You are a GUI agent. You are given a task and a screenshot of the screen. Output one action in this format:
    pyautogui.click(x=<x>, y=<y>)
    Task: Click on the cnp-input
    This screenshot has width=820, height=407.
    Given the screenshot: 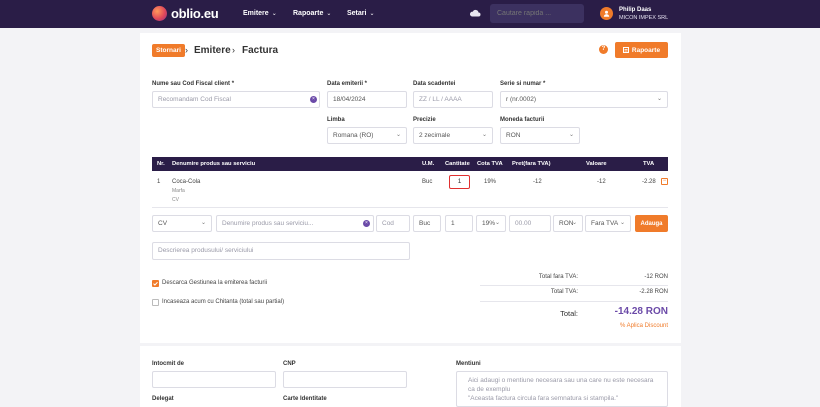 What is the action you would take?
    pyautogui.click(x=345, y=379)
    